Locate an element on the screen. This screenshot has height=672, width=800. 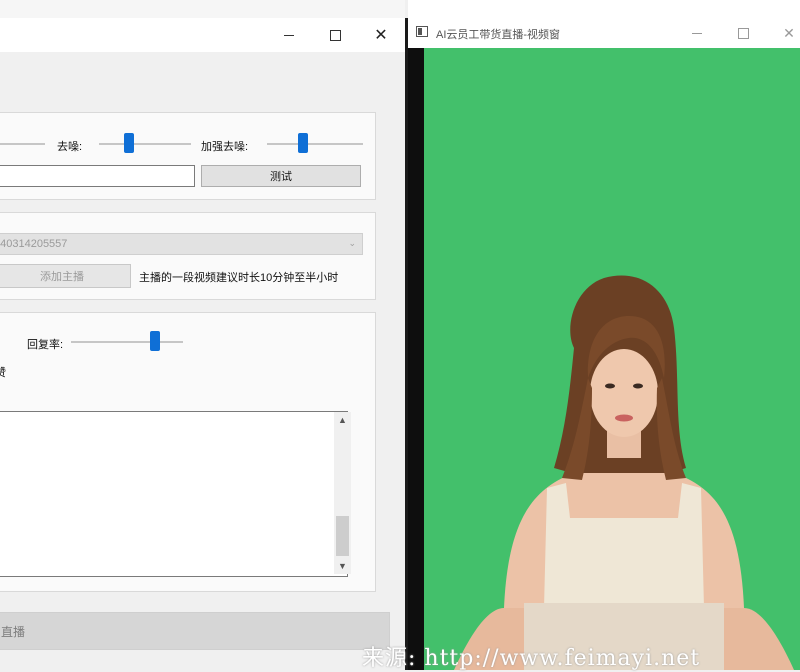
denoise-label: 去噪: is located at coordinates (70, 147).